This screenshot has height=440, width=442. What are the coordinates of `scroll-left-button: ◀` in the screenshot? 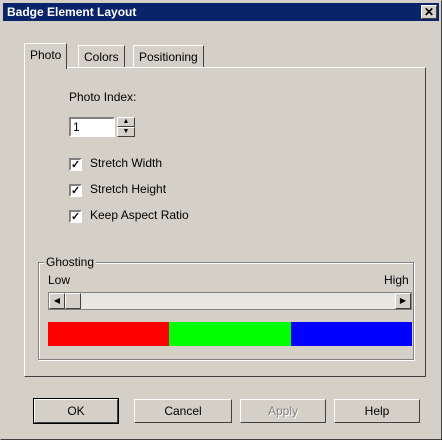 It's located at (57, 301).